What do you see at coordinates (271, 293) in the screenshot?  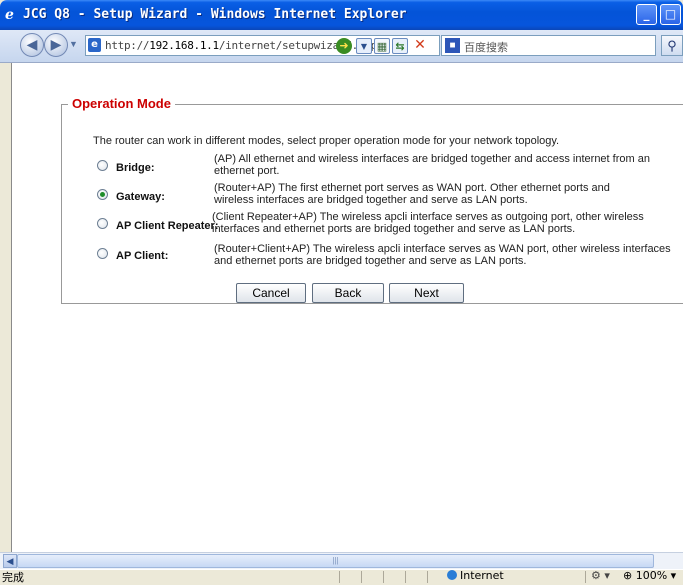 I see `cancel-button: Cancel` at bounding box center [271, 293].